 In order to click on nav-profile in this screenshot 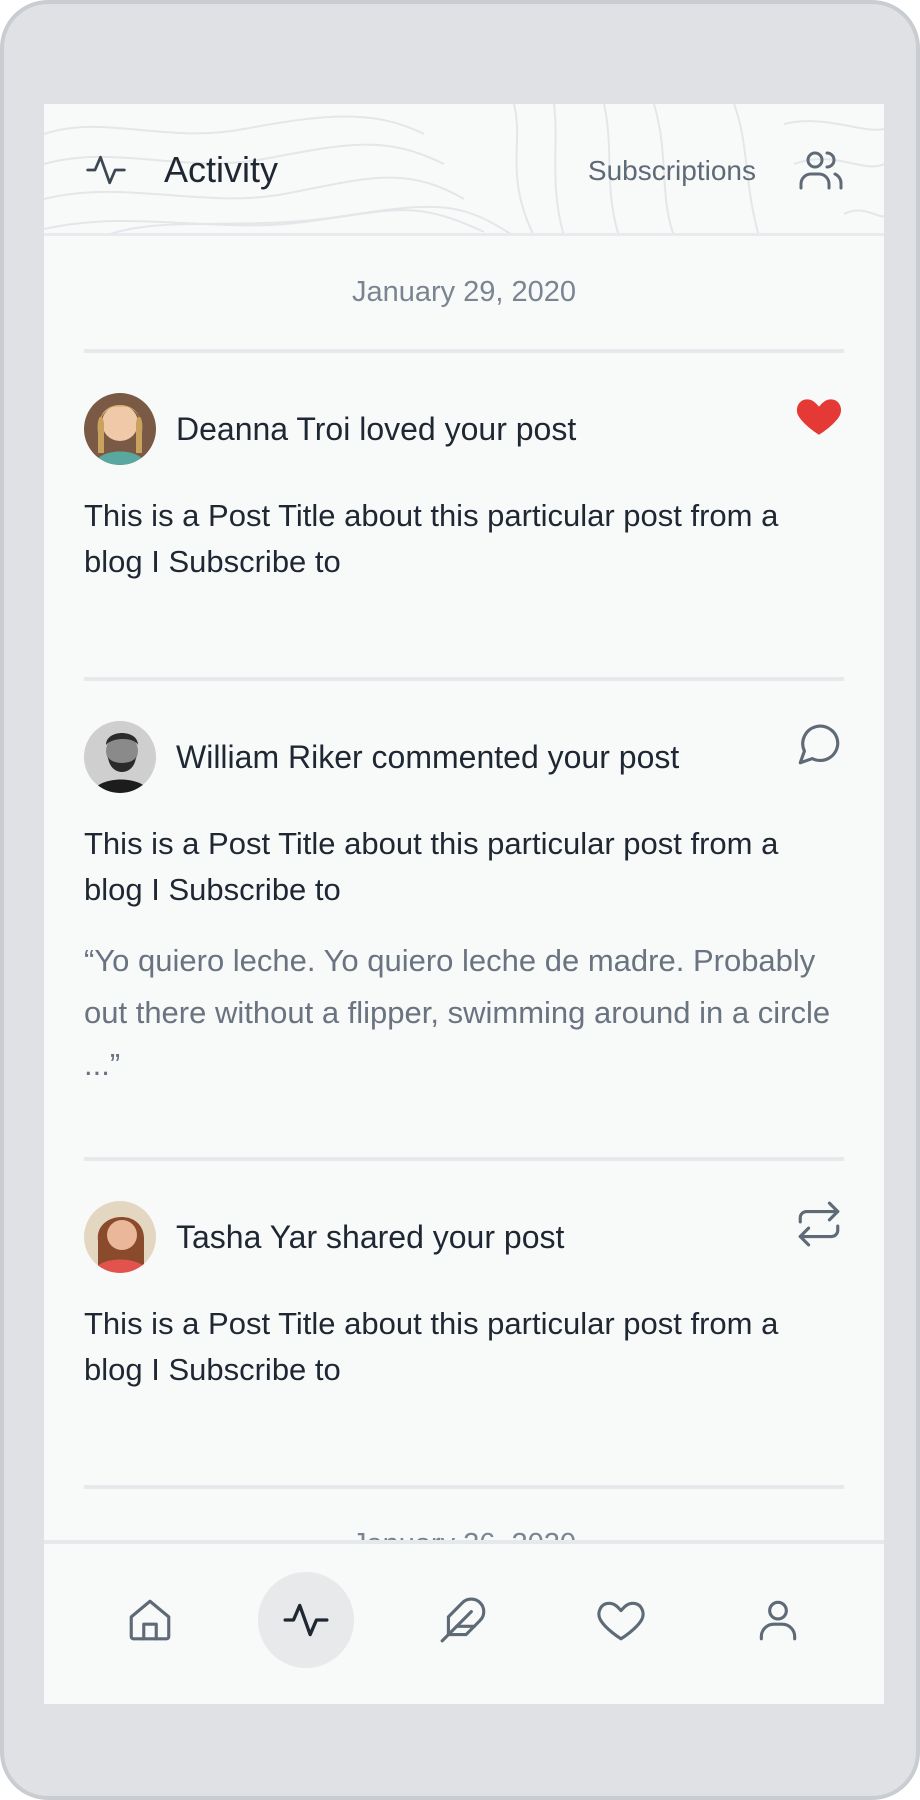, I will do `click(778, 1620)`.